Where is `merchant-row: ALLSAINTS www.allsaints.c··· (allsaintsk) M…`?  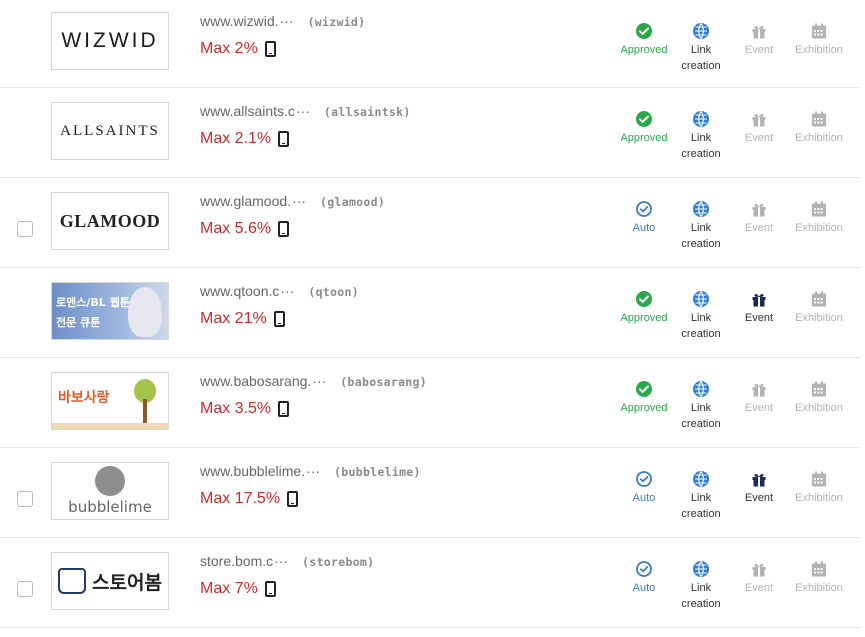 merchant-row: ALLSAINTS www.allsaints.c··· (allsaintsk) M… is located at coordinates (430, 133).